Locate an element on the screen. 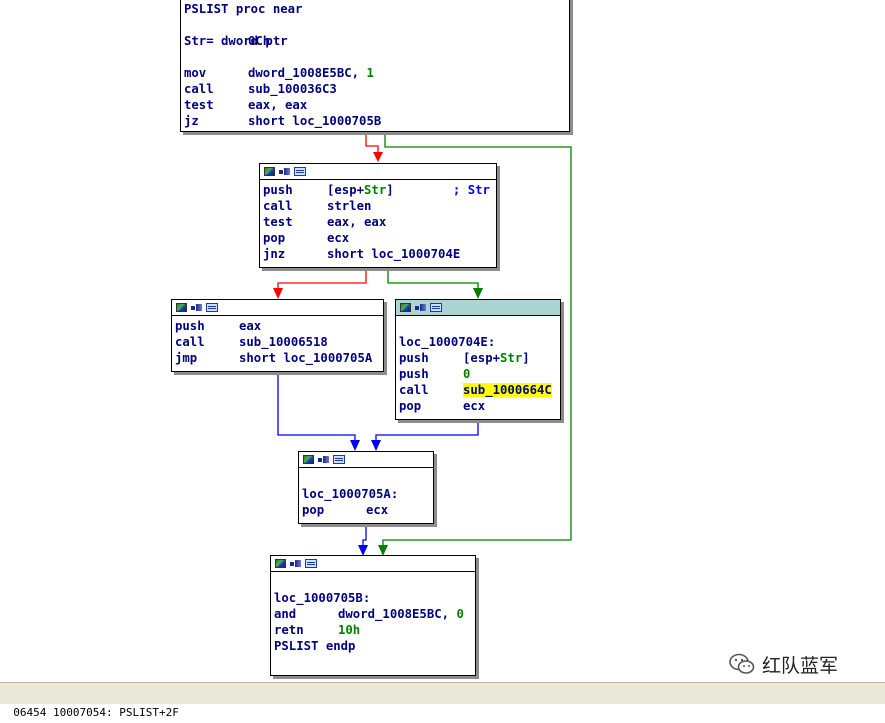  arrow-b4 is located at coordinates (478, 293).